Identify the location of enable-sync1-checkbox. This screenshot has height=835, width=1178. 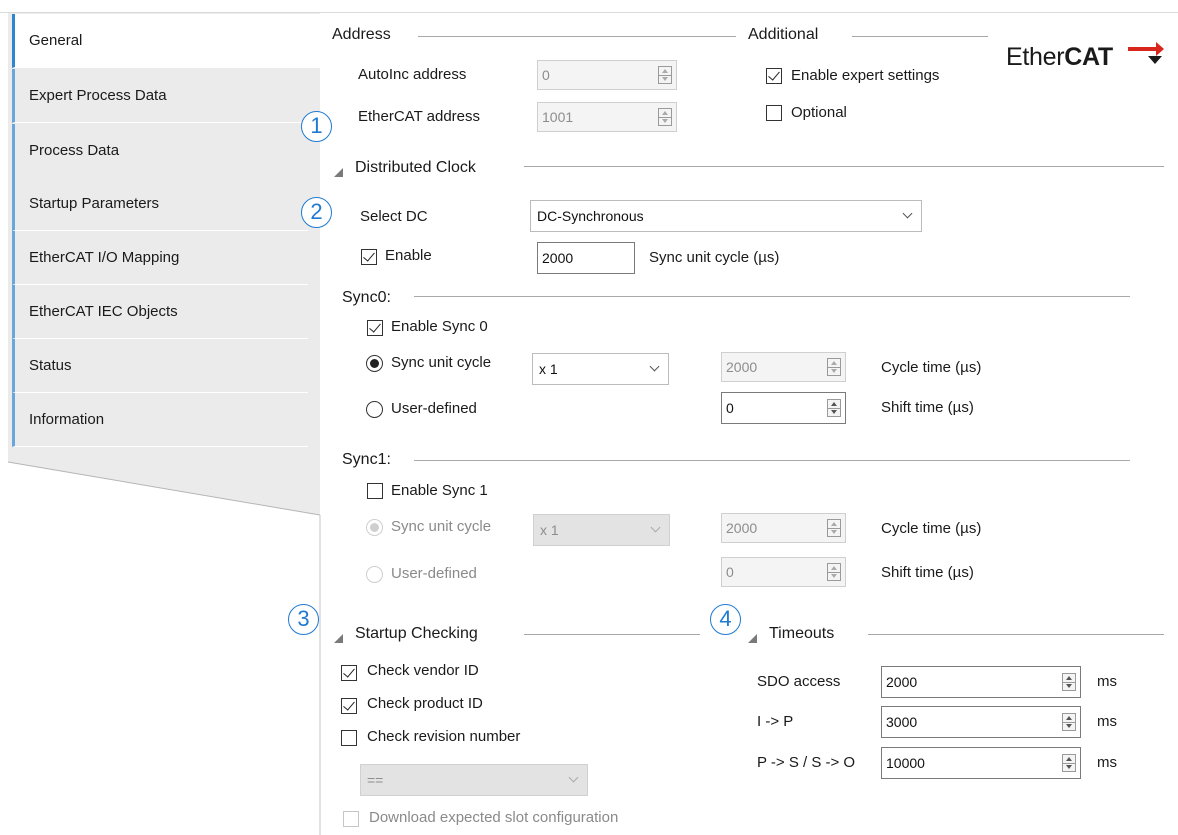
(375, 491).